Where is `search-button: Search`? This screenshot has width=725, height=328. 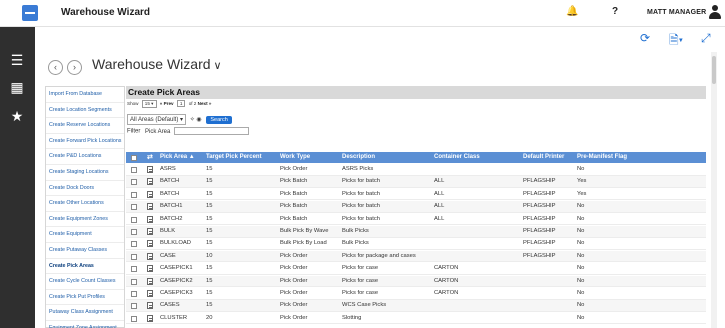 search-button: Search is located at coordinates (219, 120).